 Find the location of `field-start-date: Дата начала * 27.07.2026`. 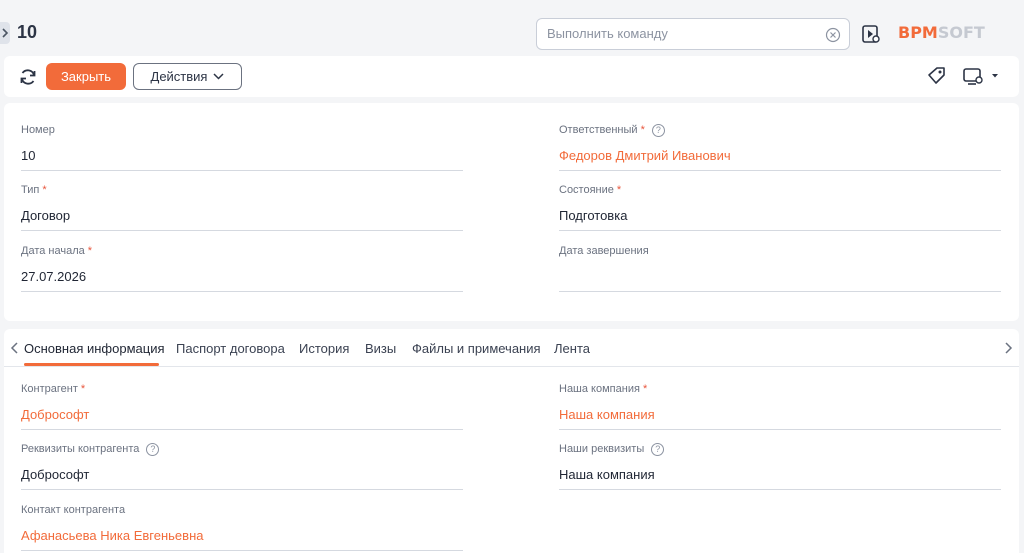

field-start-date: Дата начала * 27.07.2026 is located at coordinates (242, 268).